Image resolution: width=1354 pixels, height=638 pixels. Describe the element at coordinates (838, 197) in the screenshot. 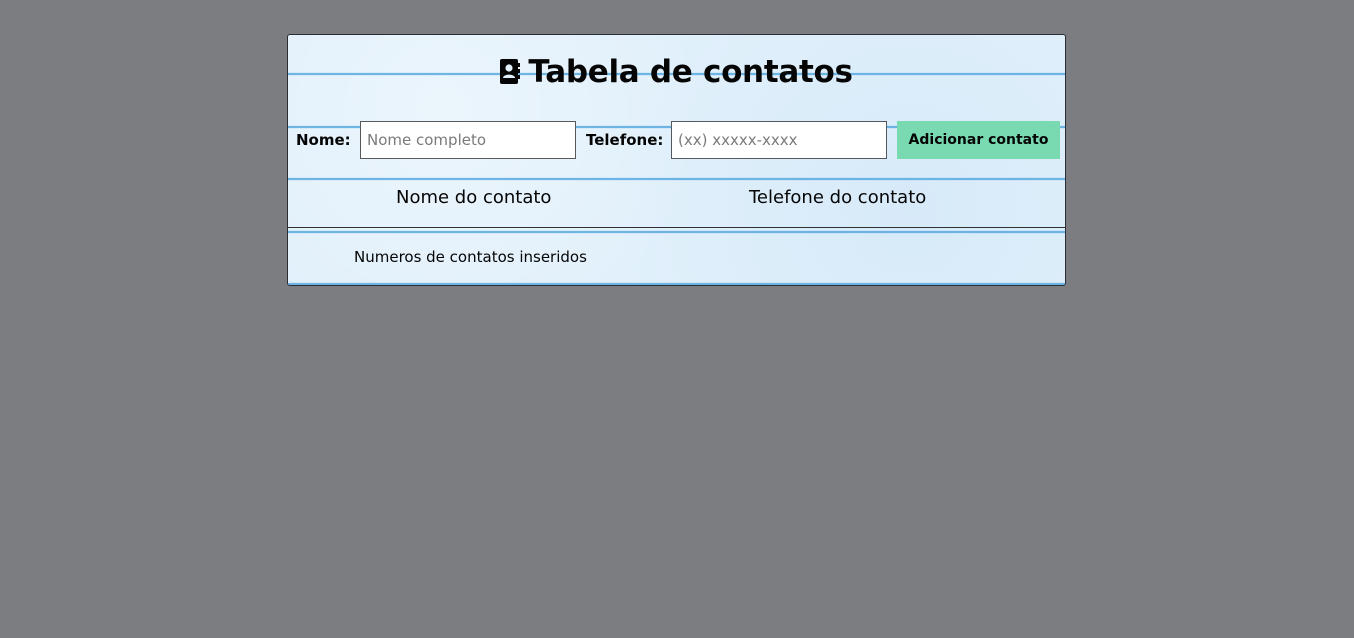

I see `column-header-phone: Telefone do contato` at that location.